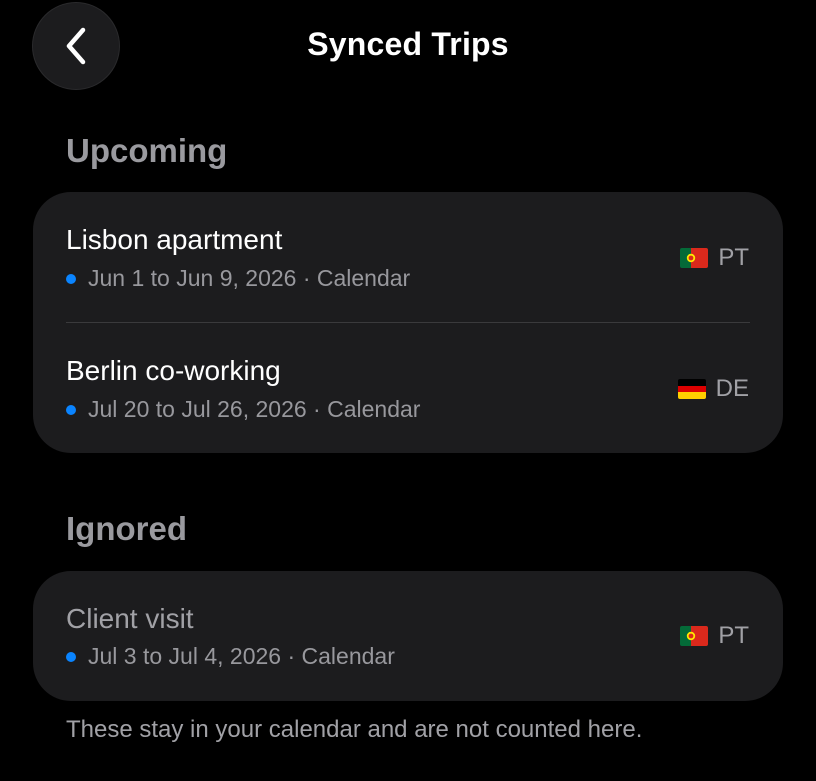 The image size is (816, 781). What do you see at coordinates (126, 528) in the screenshot?
I see `section-header-ignored: Ignored` at bounding box center [126, 528].